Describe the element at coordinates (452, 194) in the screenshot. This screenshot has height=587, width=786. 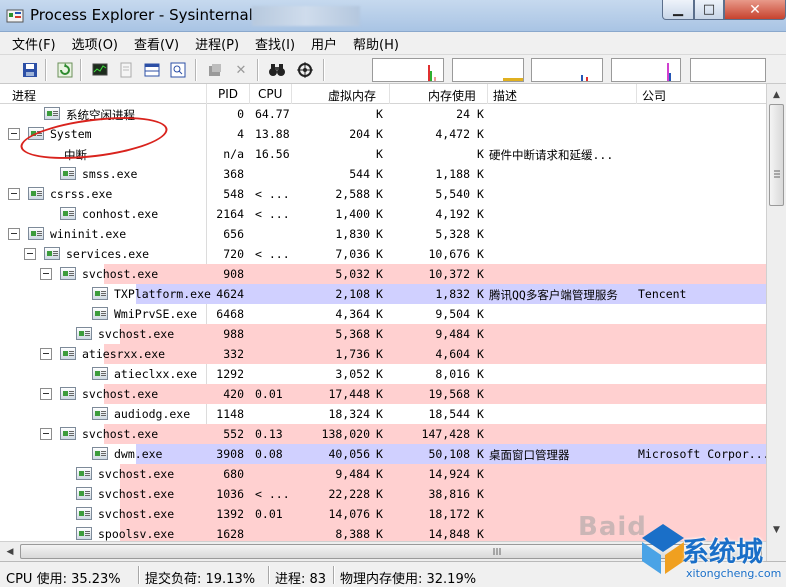
I see `process-working-set: 5,540` at that location.